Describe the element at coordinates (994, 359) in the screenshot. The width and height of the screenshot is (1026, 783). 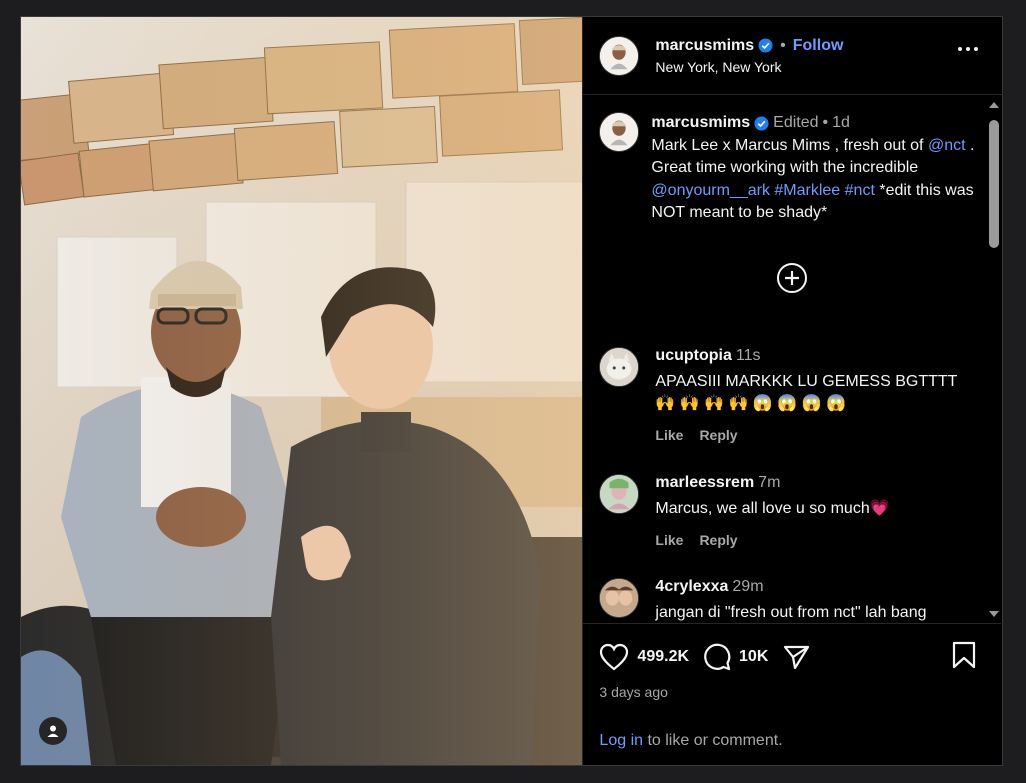
I see `comments-scrollbar` at that location.